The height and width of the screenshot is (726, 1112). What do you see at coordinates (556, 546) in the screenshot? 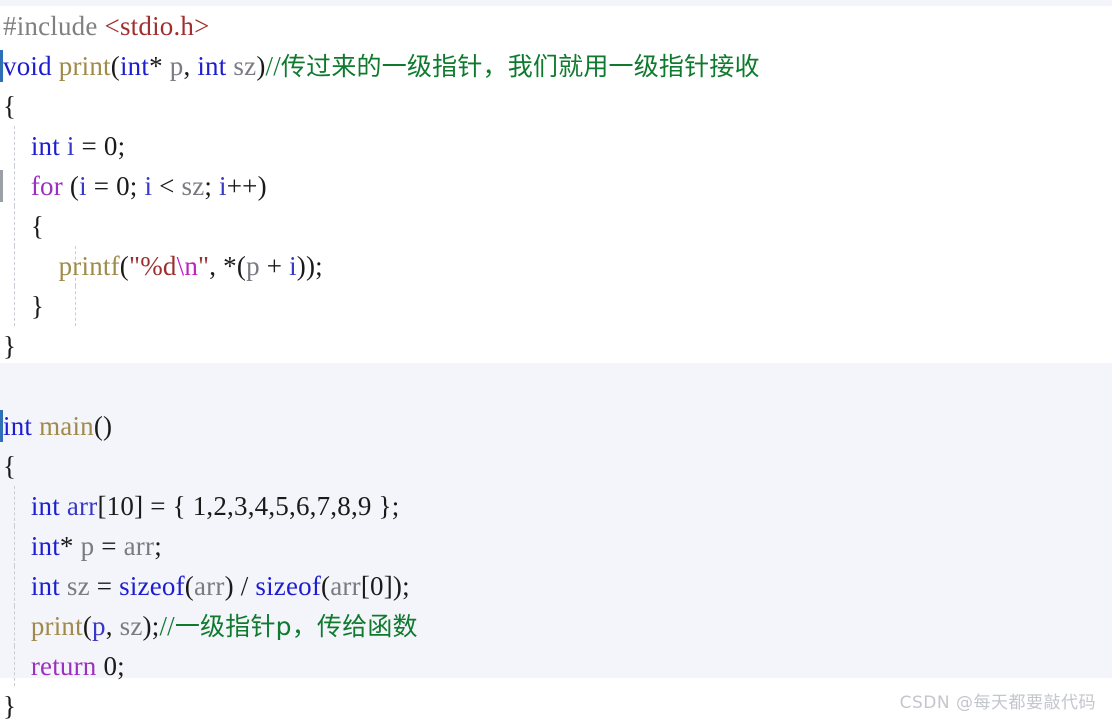
I see `code-line: int* p = arr;` at bounding box center [556, 546].